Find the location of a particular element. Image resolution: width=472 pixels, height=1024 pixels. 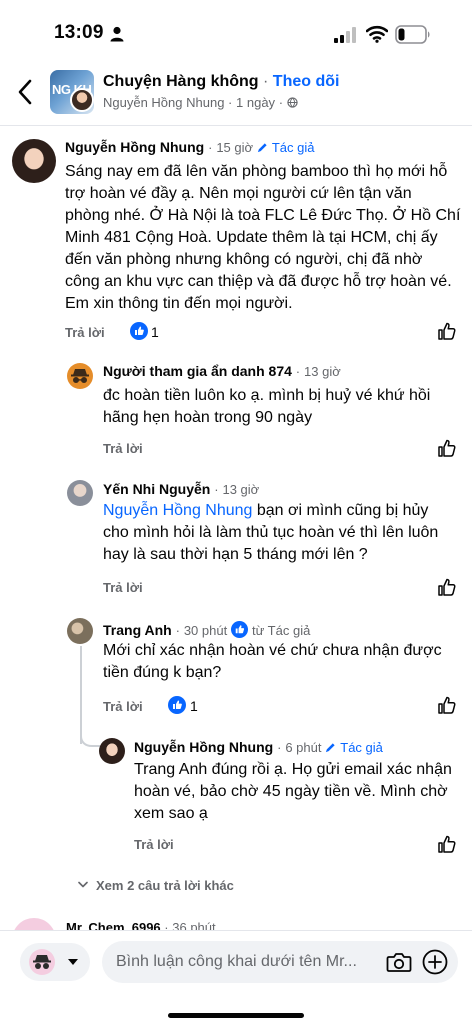

comment-line: xem sao ạ is located at coordinates (171, 813).